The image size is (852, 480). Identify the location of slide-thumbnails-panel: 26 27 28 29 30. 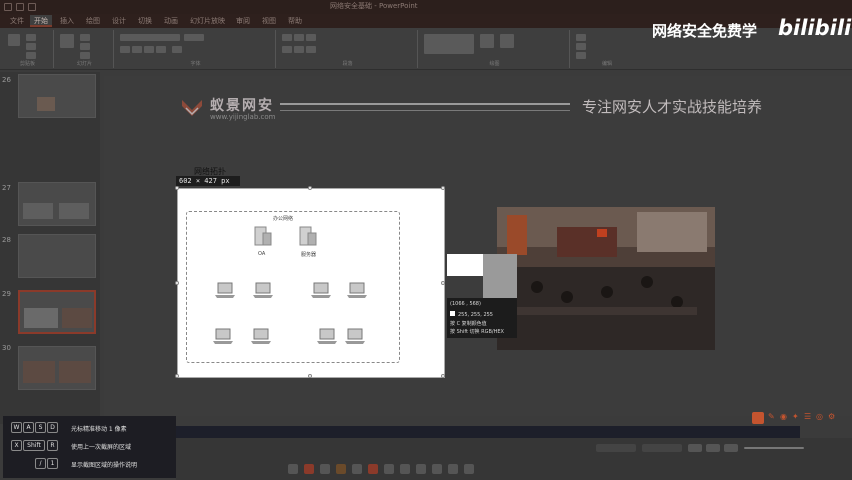
(50, 248).